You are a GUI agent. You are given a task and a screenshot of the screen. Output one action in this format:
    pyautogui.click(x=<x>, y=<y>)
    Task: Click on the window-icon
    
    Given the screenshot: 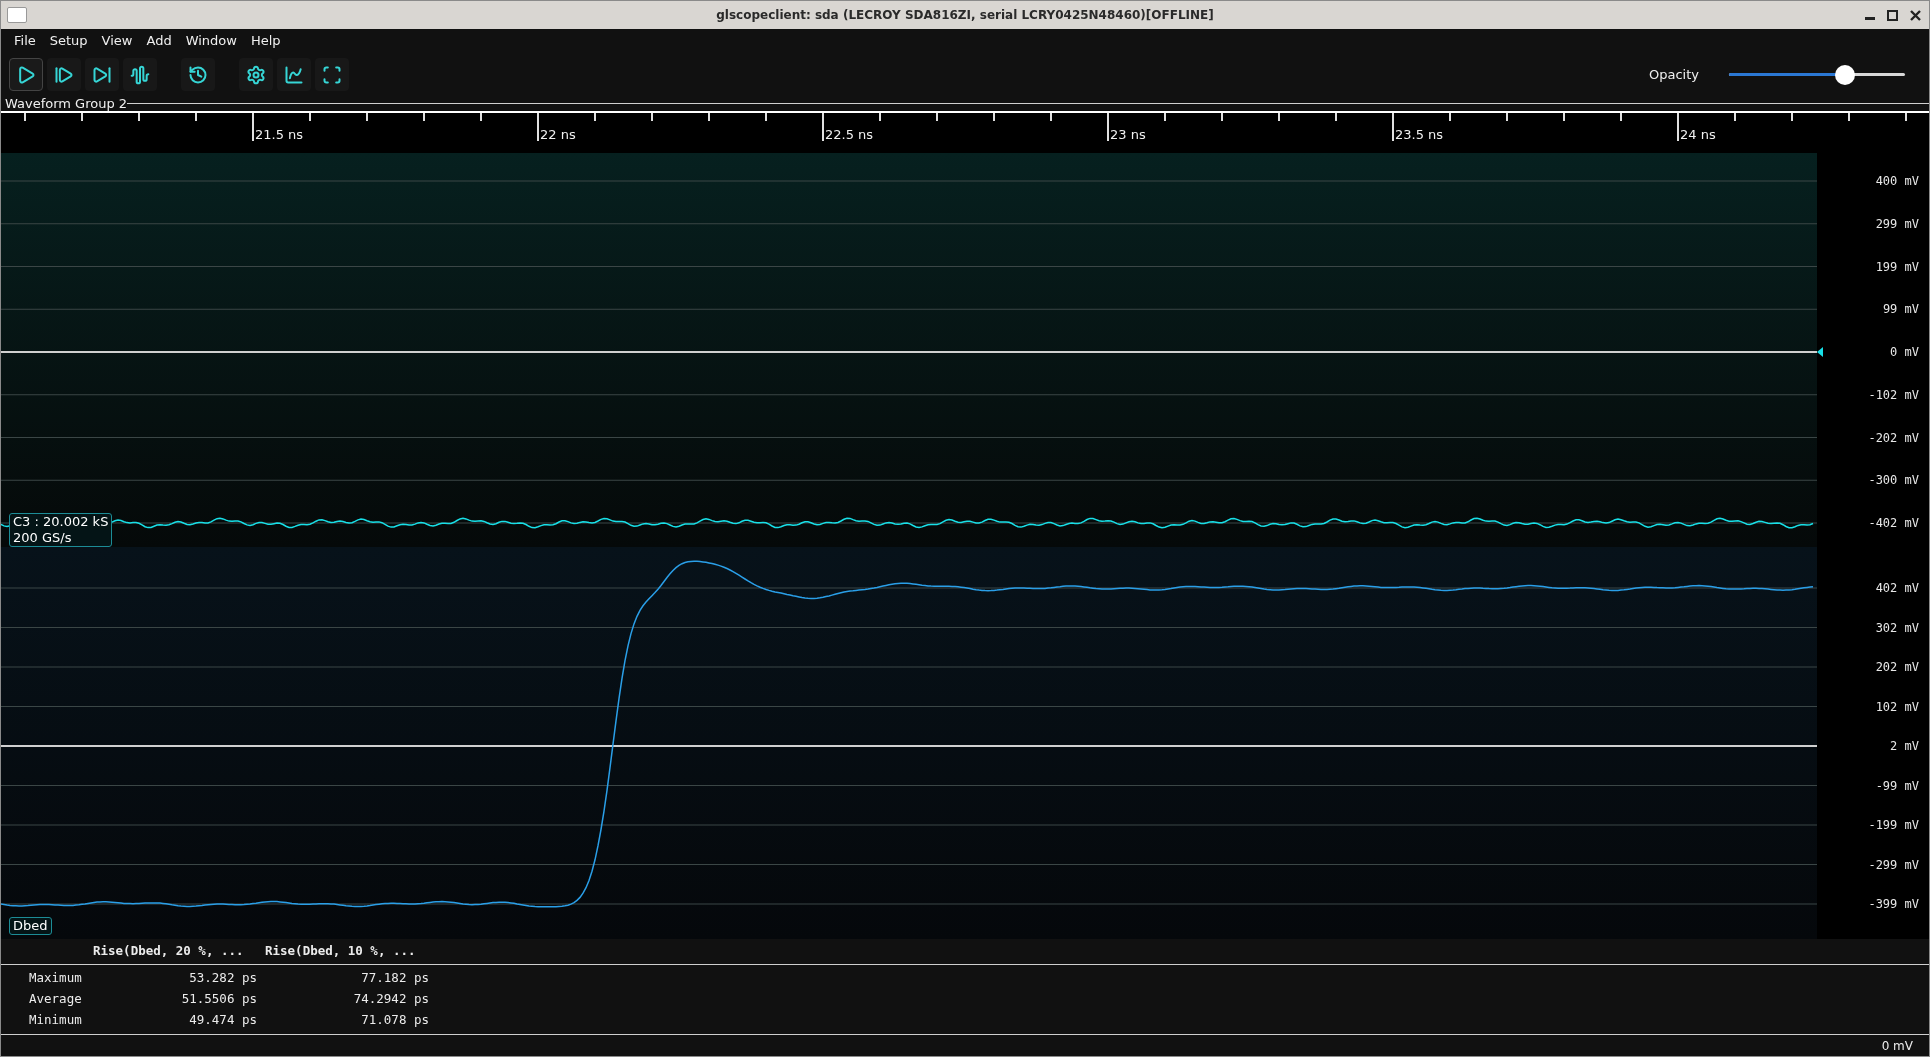 What is the action you would take?
    pyautogui.click(x=17, y=15)
    